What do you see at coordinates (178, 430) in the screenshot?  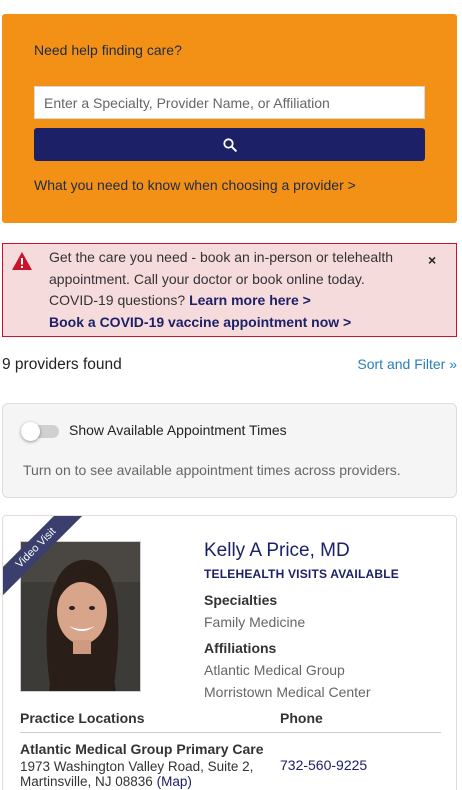 I see `availability-toggle-label: Show Available Appointment Times` at bounding box center [178, 430].